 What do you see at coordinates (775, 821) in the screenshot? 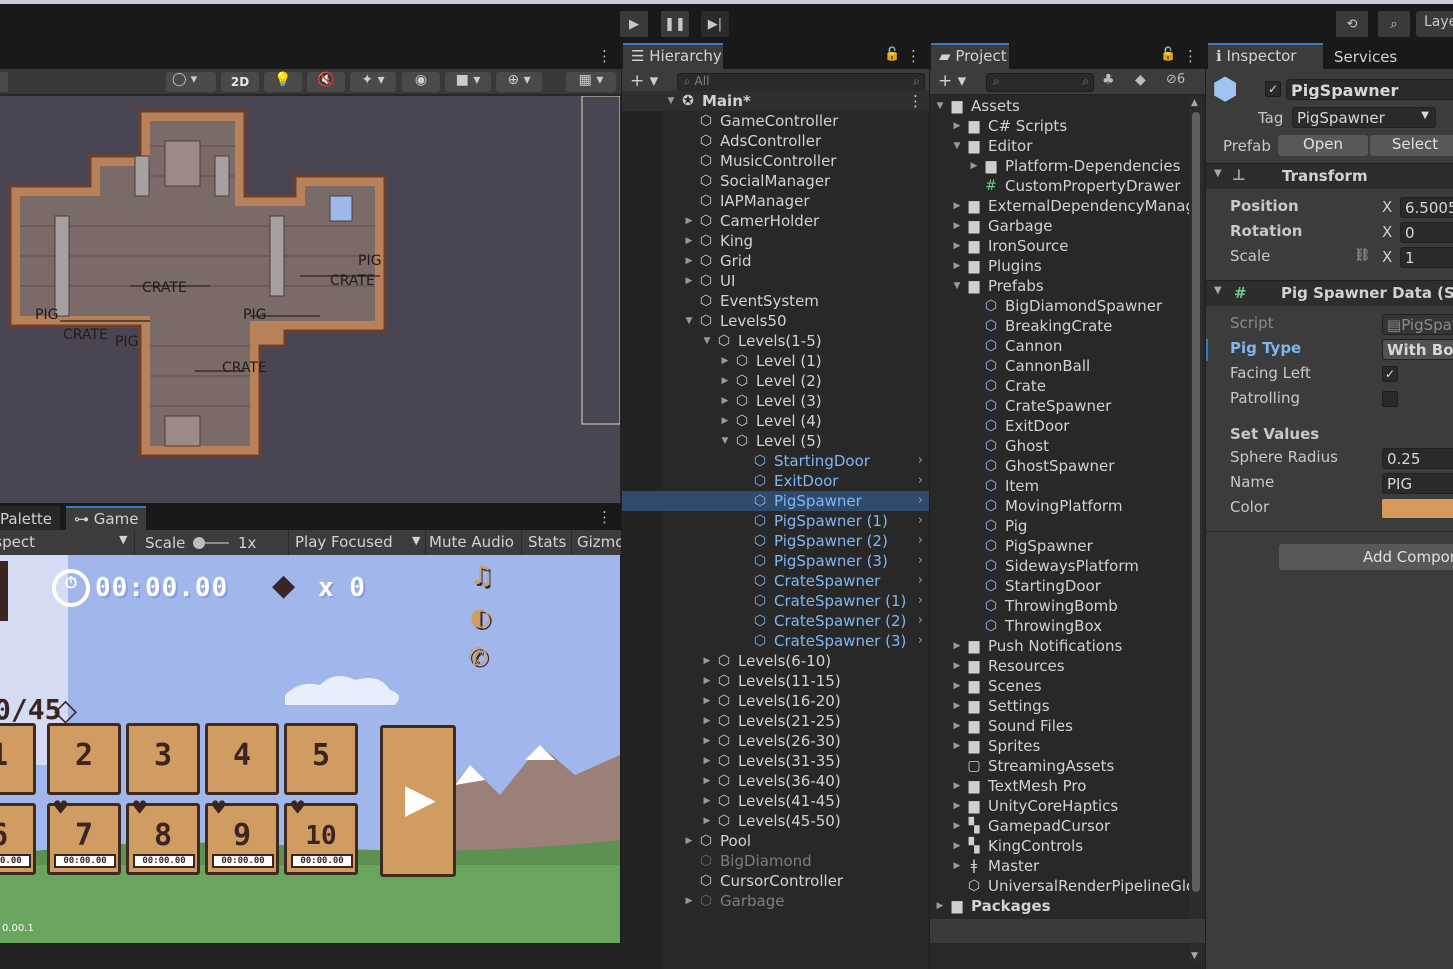
I see `hierarchy-item: ▶ ⬡ Levels(45-50)` at bounding box center [775, 821].